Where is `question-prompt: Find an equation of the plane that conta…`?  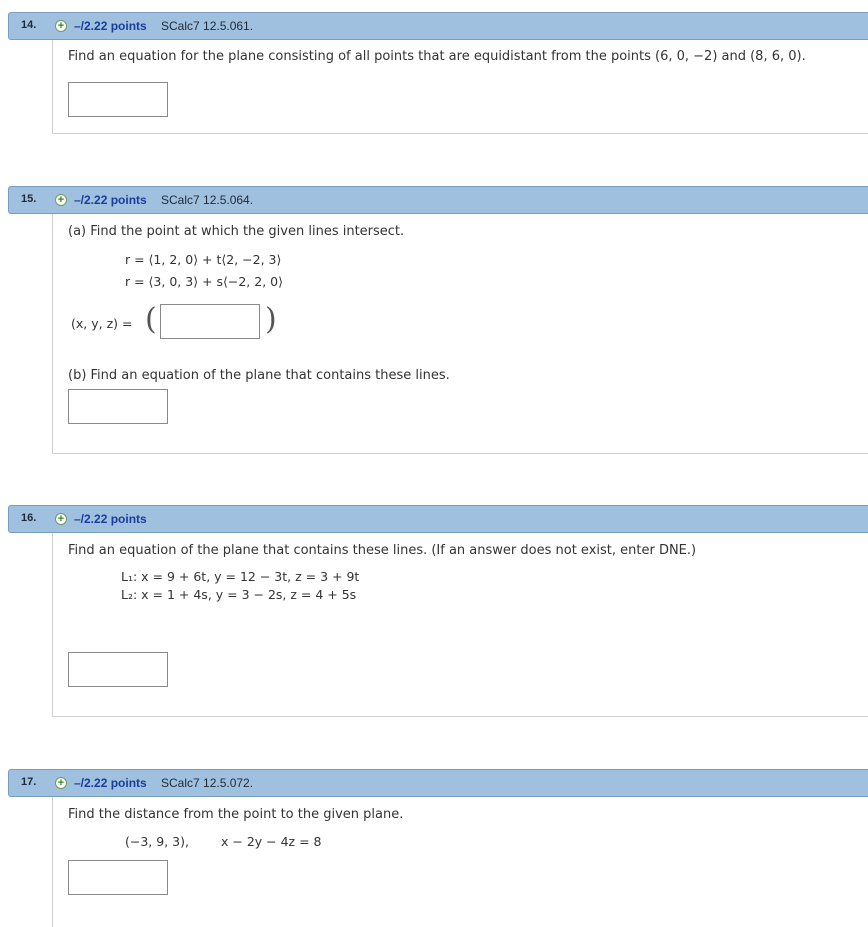
question-prompt: Find an equation of the plane that conta… is located at coordinates (382, 550).